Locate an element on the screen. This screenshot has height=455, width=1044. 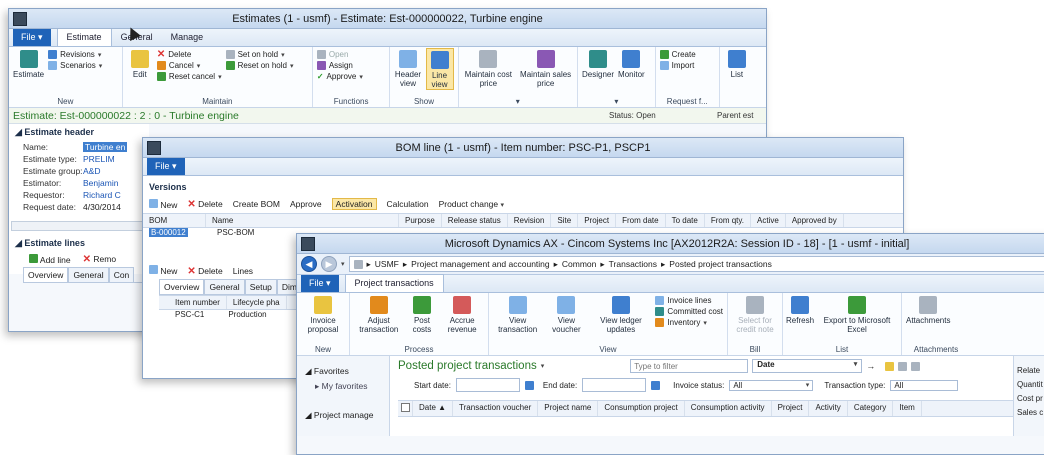
column-item-number: Item number is located at coordinates (193, 302).